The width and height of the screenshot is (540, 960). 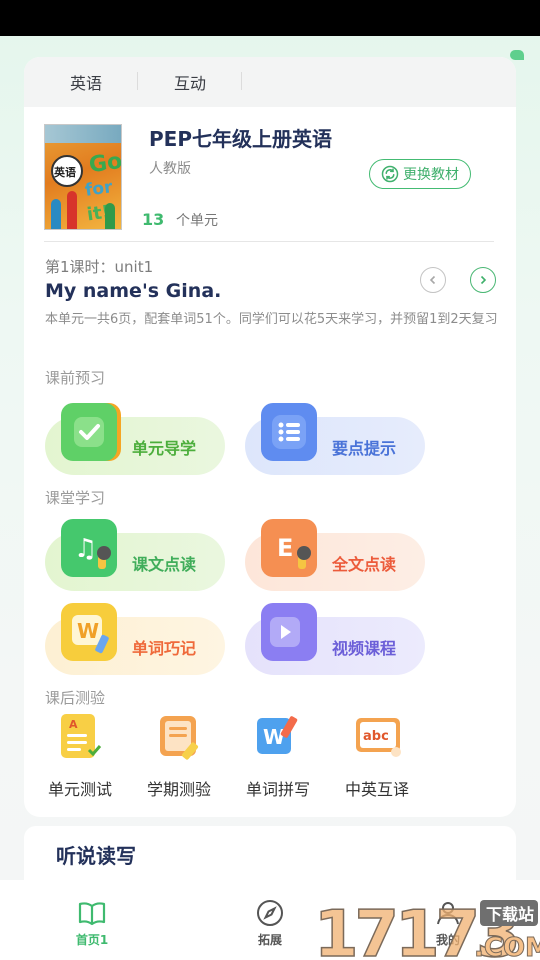 I want to click on open-book-icon, so click(x=92, y=914).